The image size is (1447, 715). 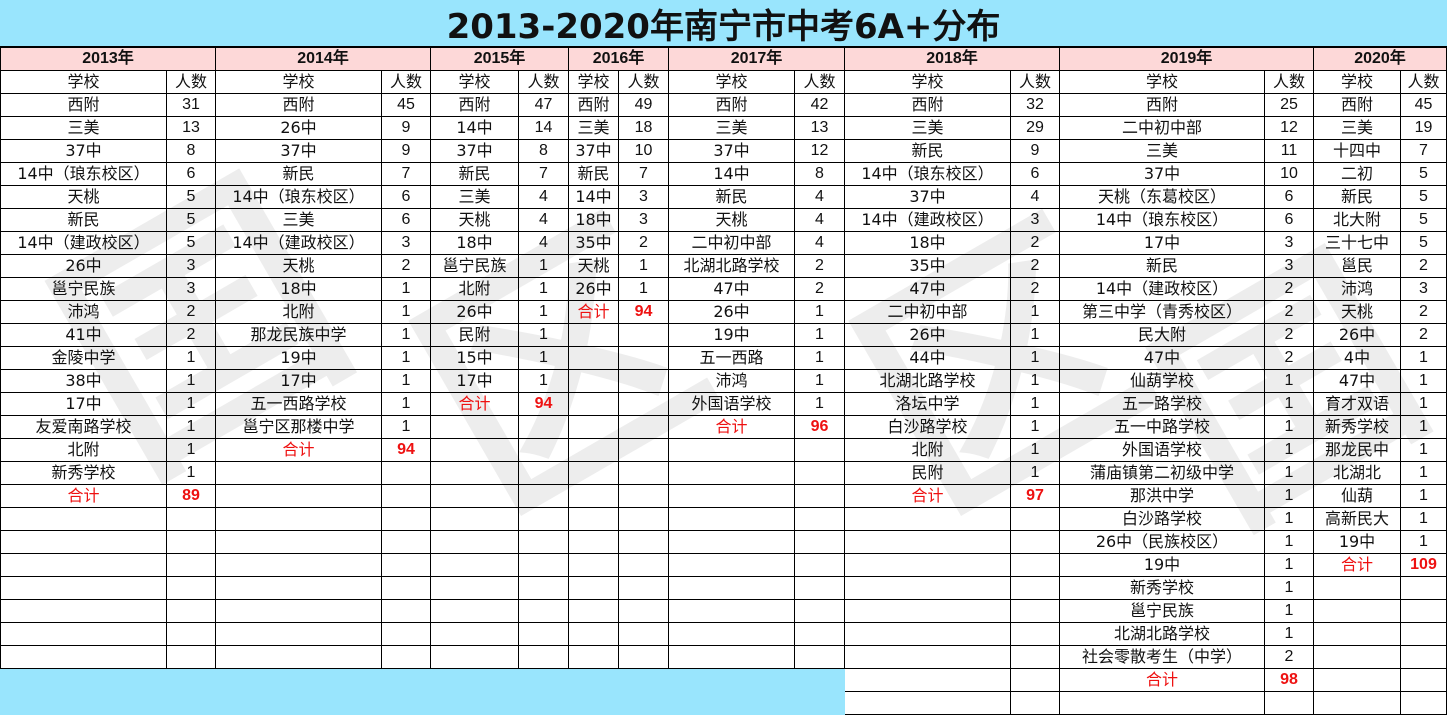 What do you see at coordinates (1357, 174) in the screenshot?
I see `school-name: 二初` at bounding box center [1357, 174].